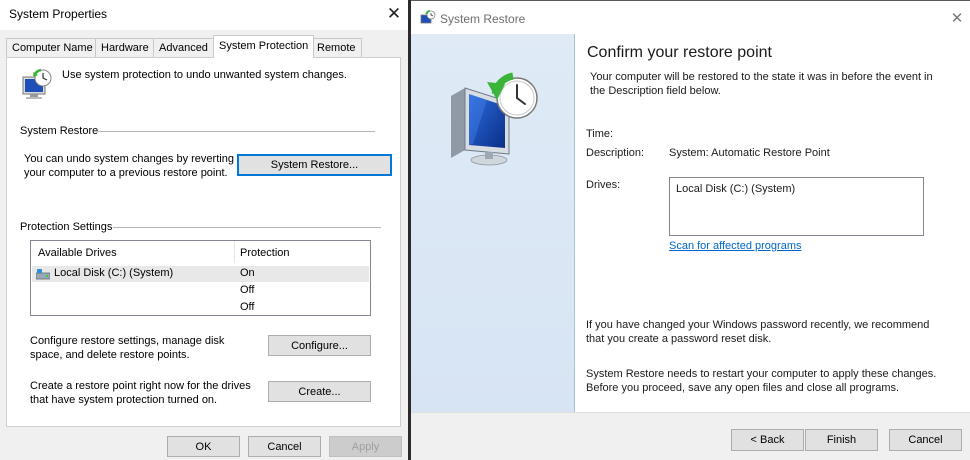 Image resolution: width=970 pixels, height=460 pixels. I want to click on time-label: Time:, so click(600, 134).